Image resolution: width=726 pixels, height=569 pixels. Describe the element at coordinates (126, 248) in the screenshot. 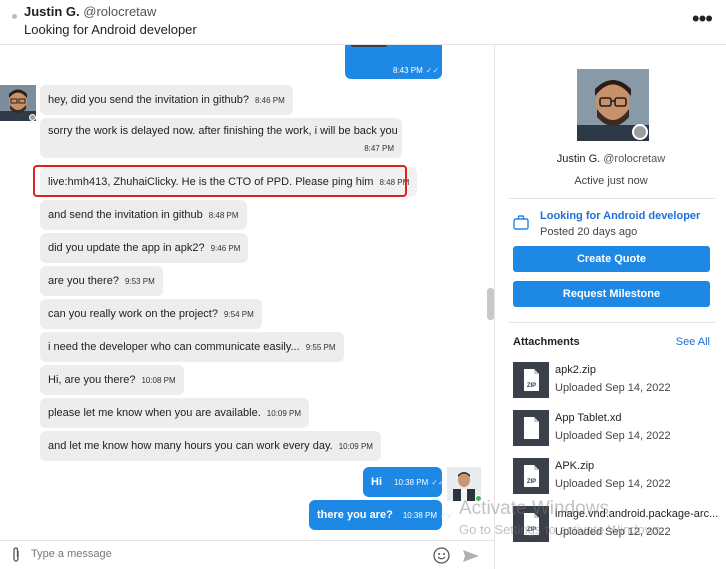

I see `message-text: did you update the app in apk2?` at that location.